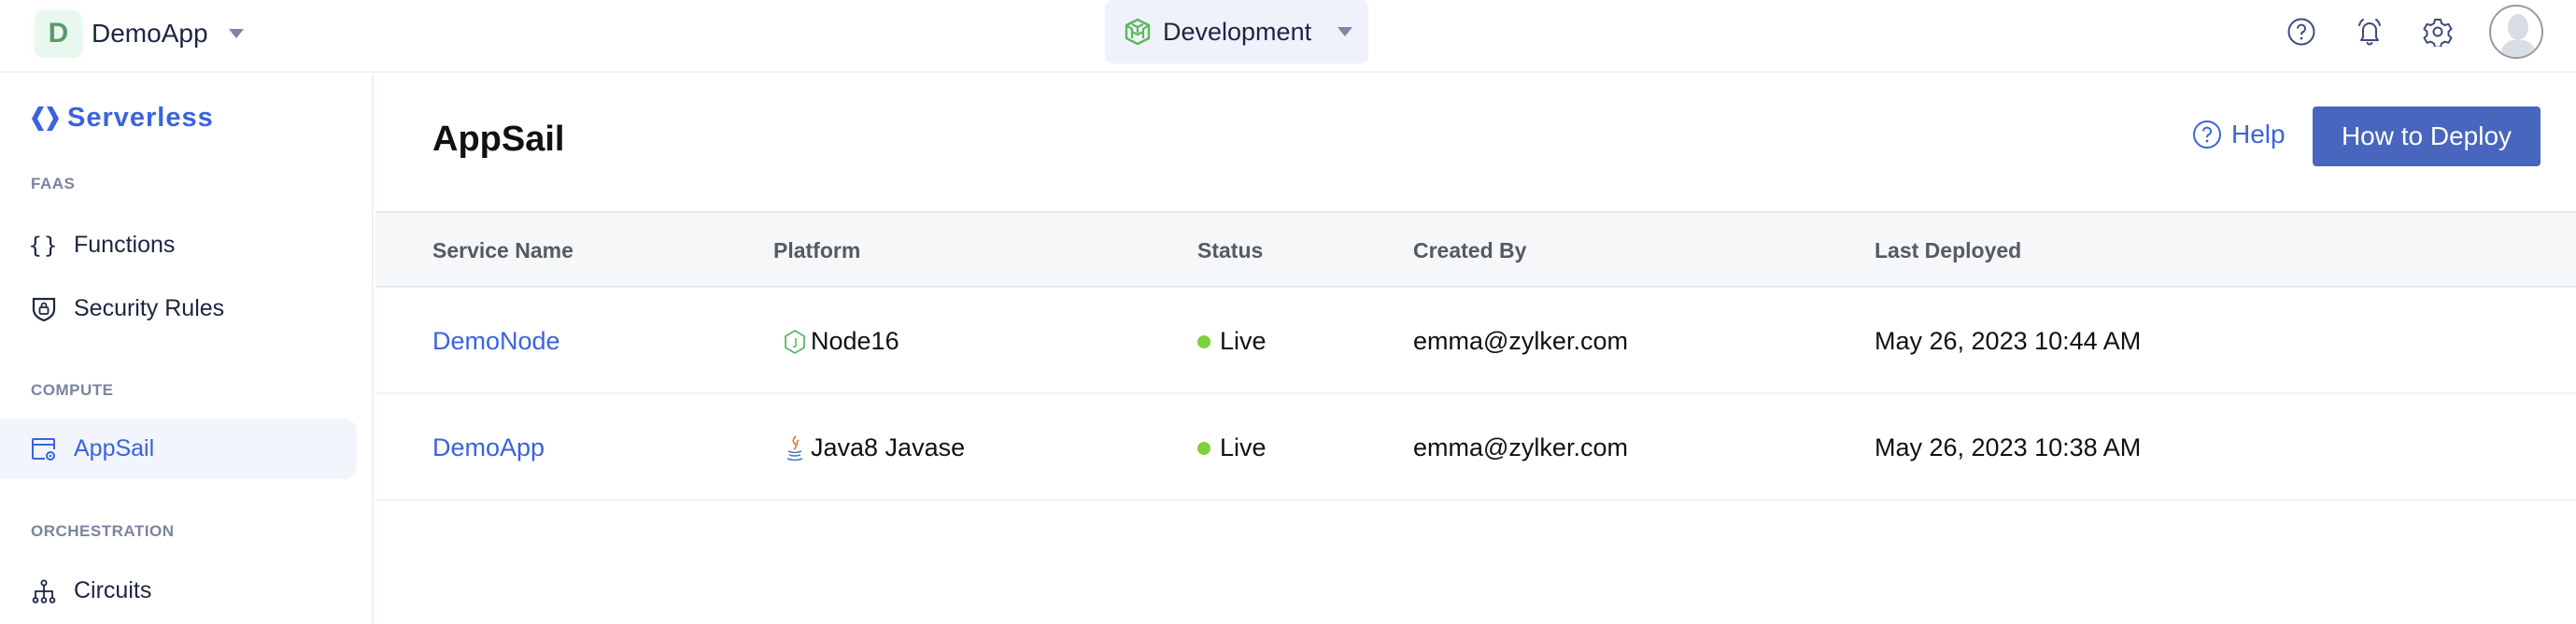 Image resolution: width=2576 pixels, height=624 pixels. I want to click on platform-label: Node16, so click(855, 341).